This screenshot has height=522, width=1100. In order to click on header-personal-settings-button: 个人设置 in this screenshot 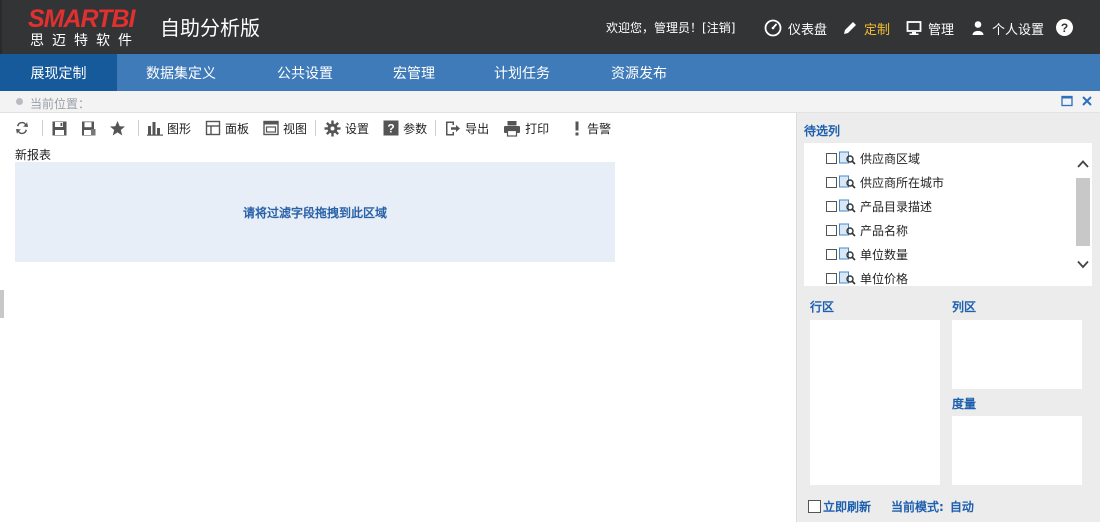, I will do `click(1007, 28)`.